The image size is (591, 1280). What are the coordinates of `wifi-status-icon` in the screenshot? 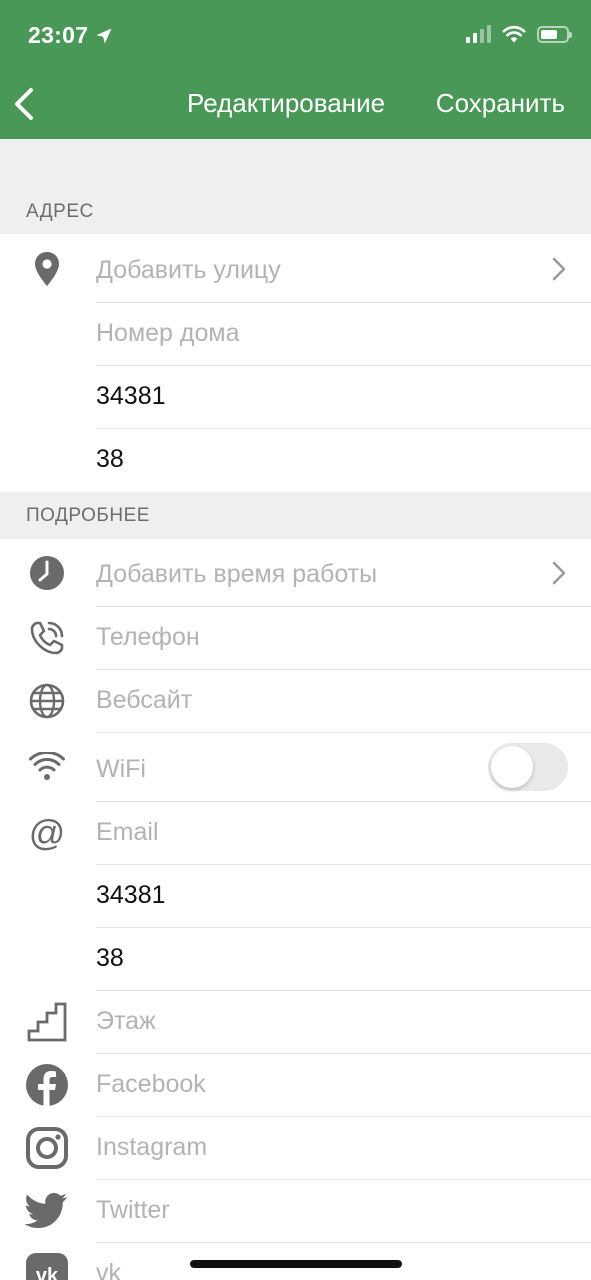 It's located at (514, 34).